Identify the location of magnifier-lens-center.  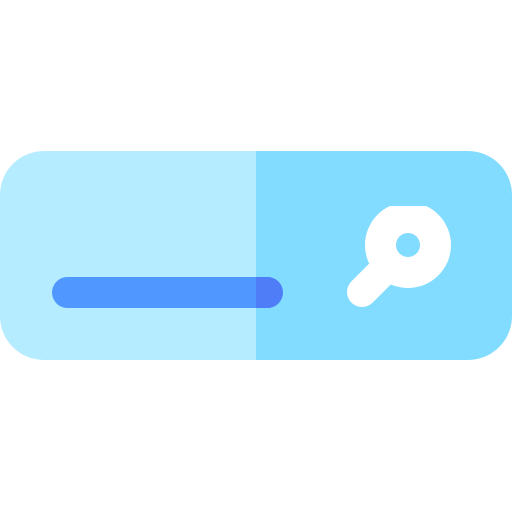
(408, 245).